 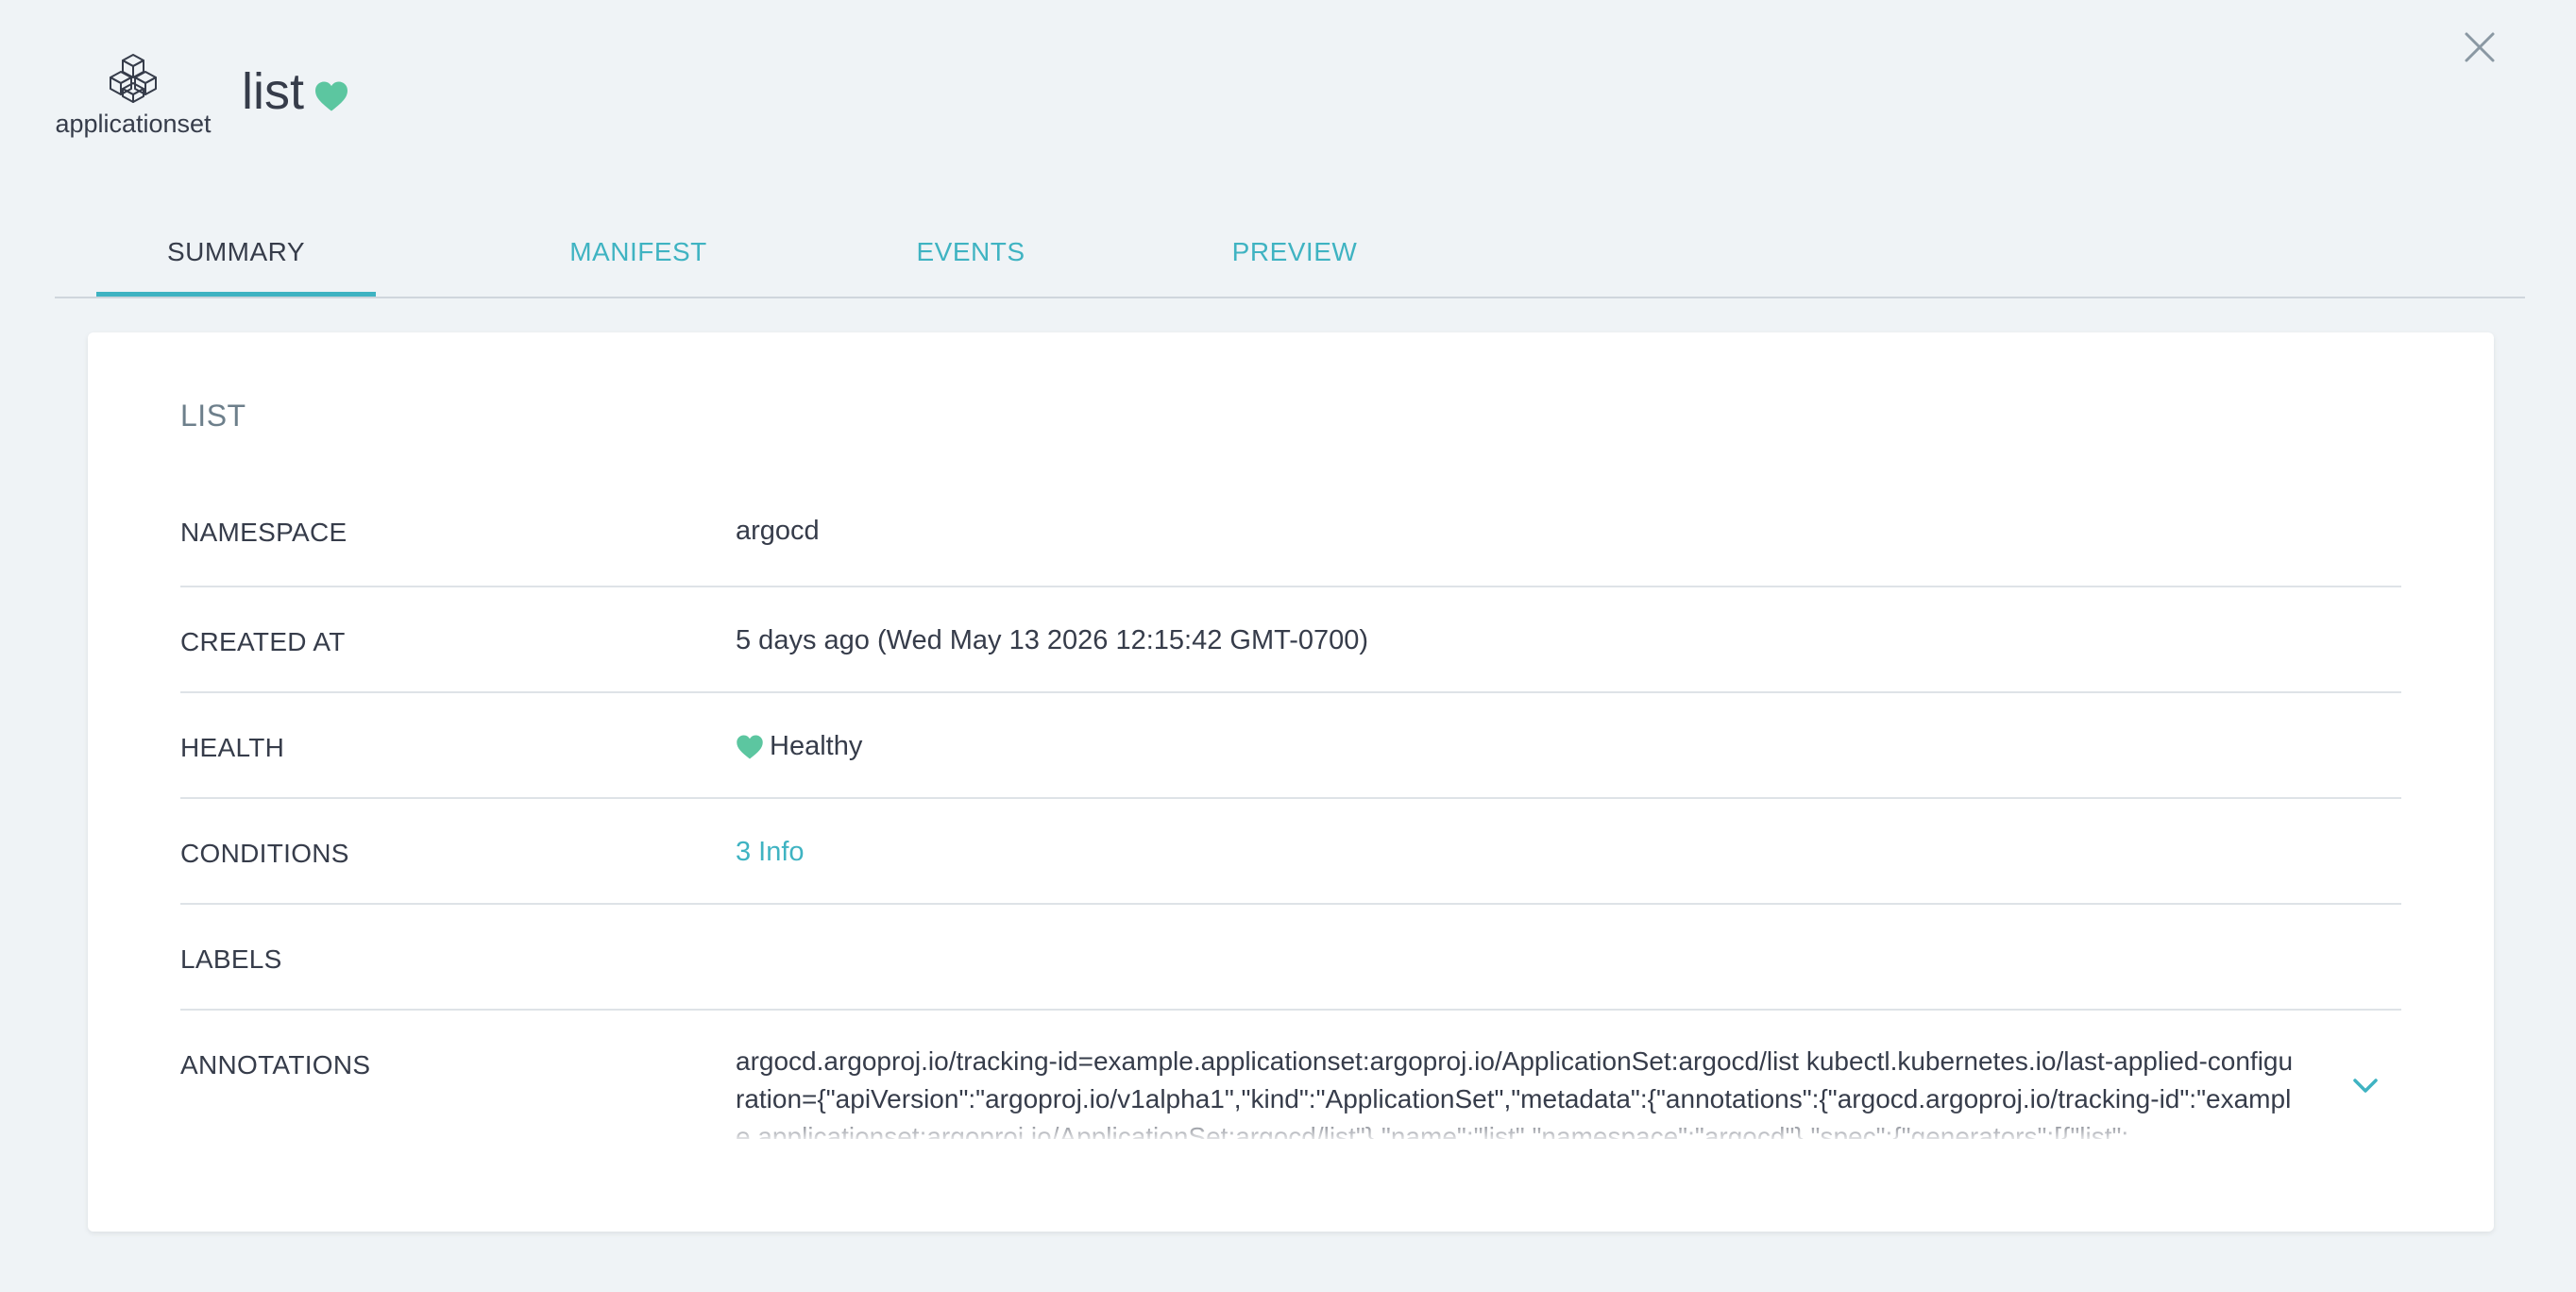 What do you see at coordinates (213, 416) in the screenshot?
I see `summary-title: LIST` at bounding box center [213, 416].